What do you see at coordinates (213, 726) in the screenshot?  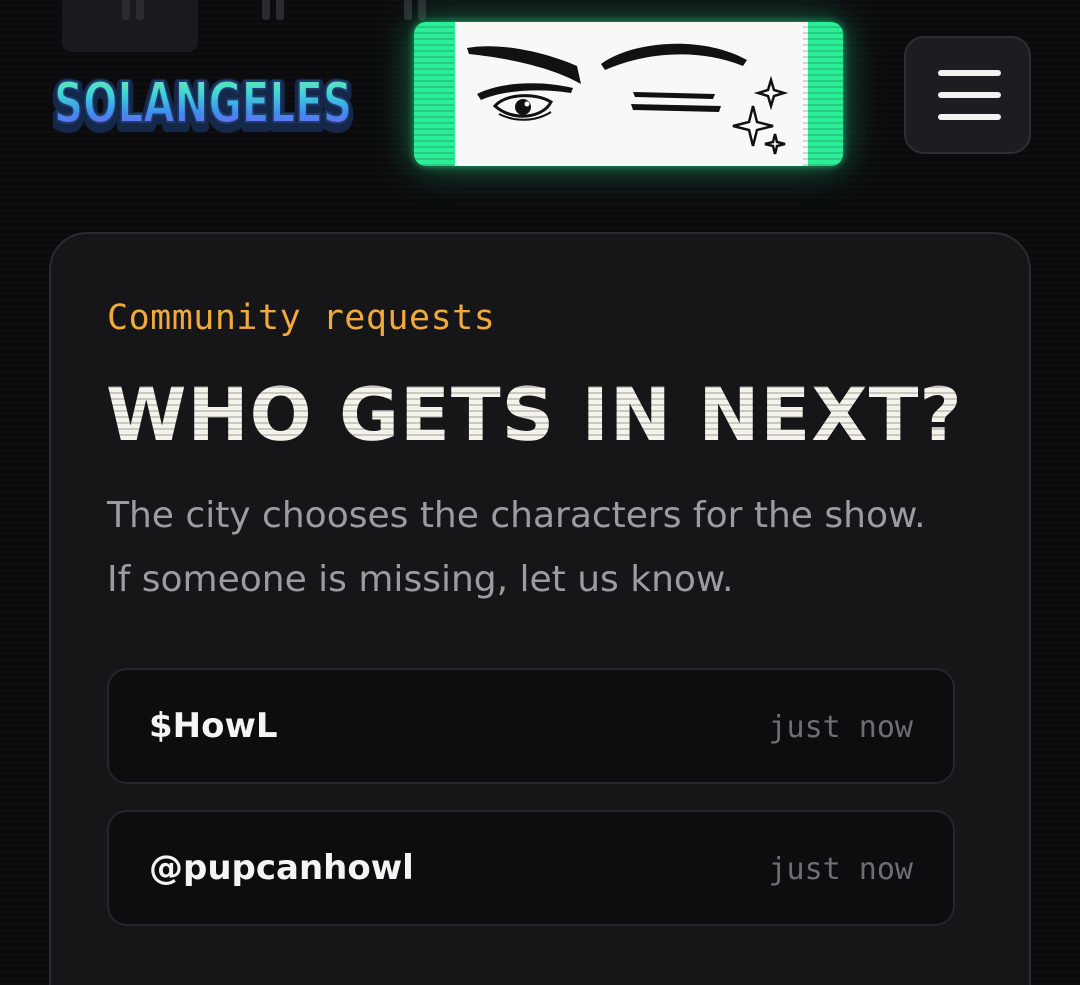 I see `request-name: $HowL` at bounding box center [213, 726].